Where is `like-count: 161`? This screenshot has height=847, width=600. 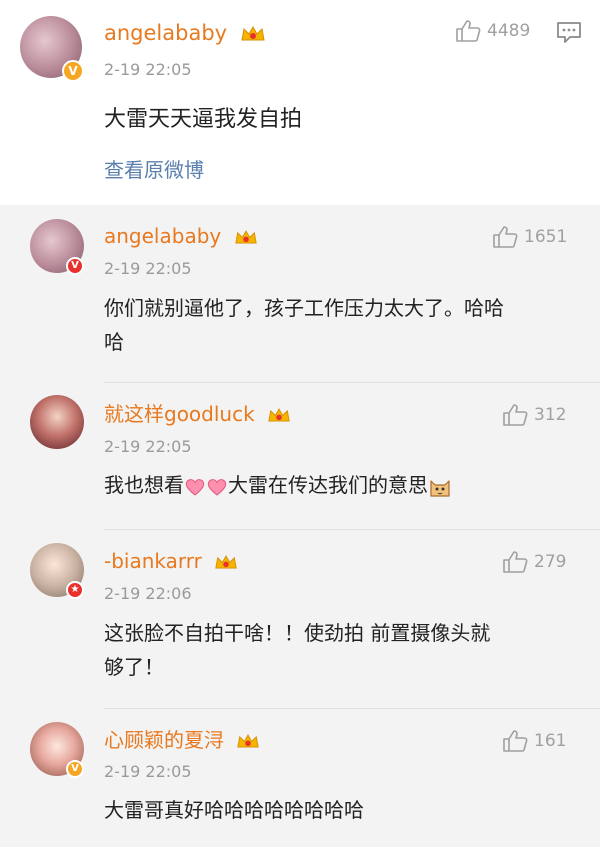 like-count: 161 is located at coordinates (550, 741).